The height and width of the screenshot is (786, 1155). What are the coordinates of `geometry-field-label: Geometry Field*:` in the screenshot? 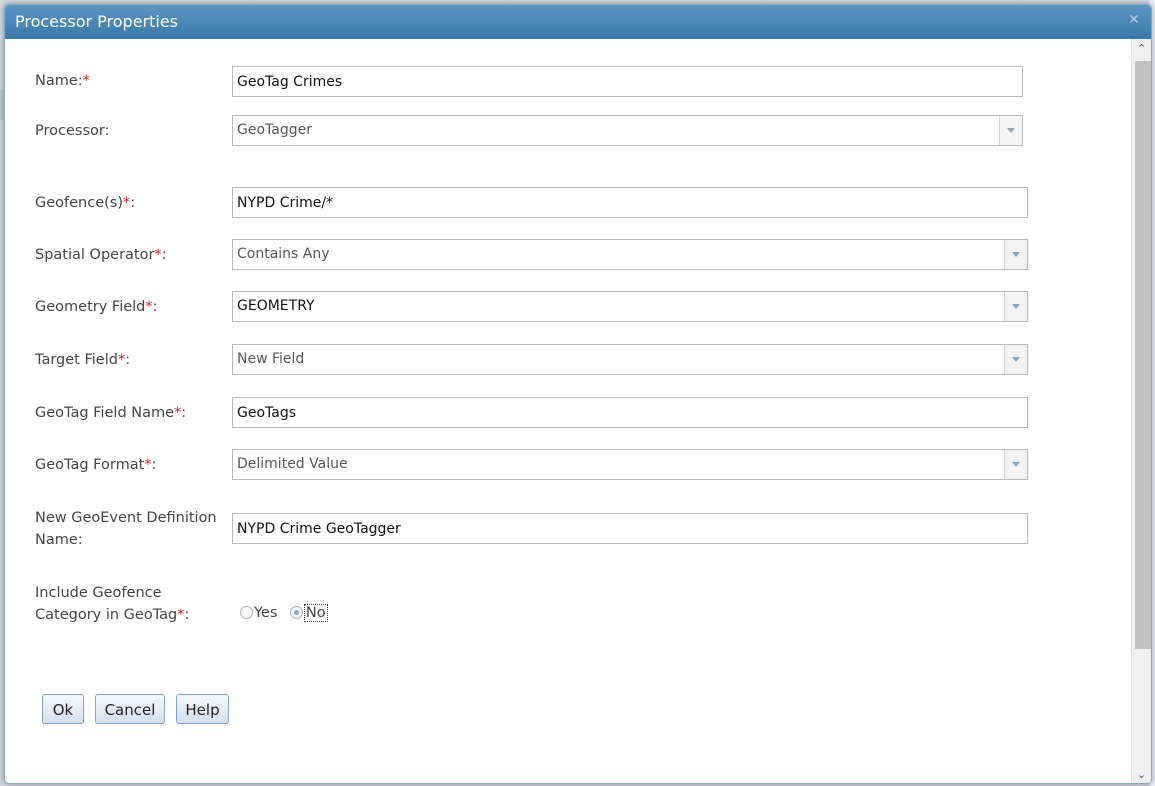 It's located at (96, 307).